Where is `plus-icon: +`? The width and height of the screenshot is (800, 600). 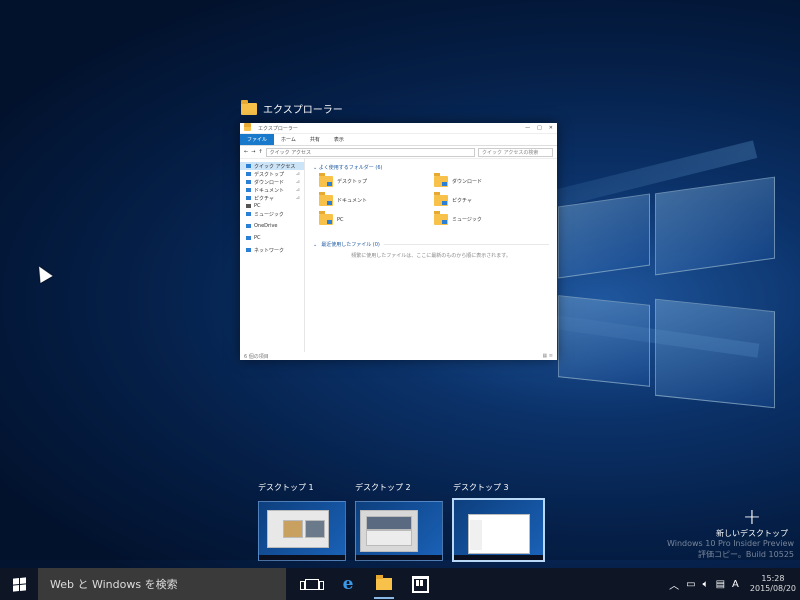
plus-icon: + is located at coordinates (752, 517).